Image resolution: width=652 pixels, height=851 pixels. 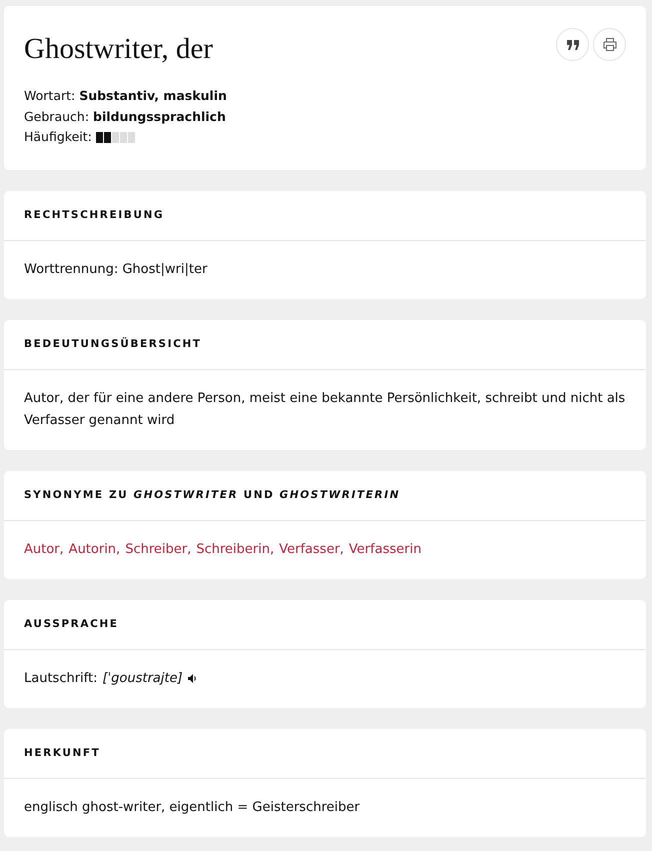 I want to click on entry-title: Ghostwriter, der, so click(x=118, y=49).